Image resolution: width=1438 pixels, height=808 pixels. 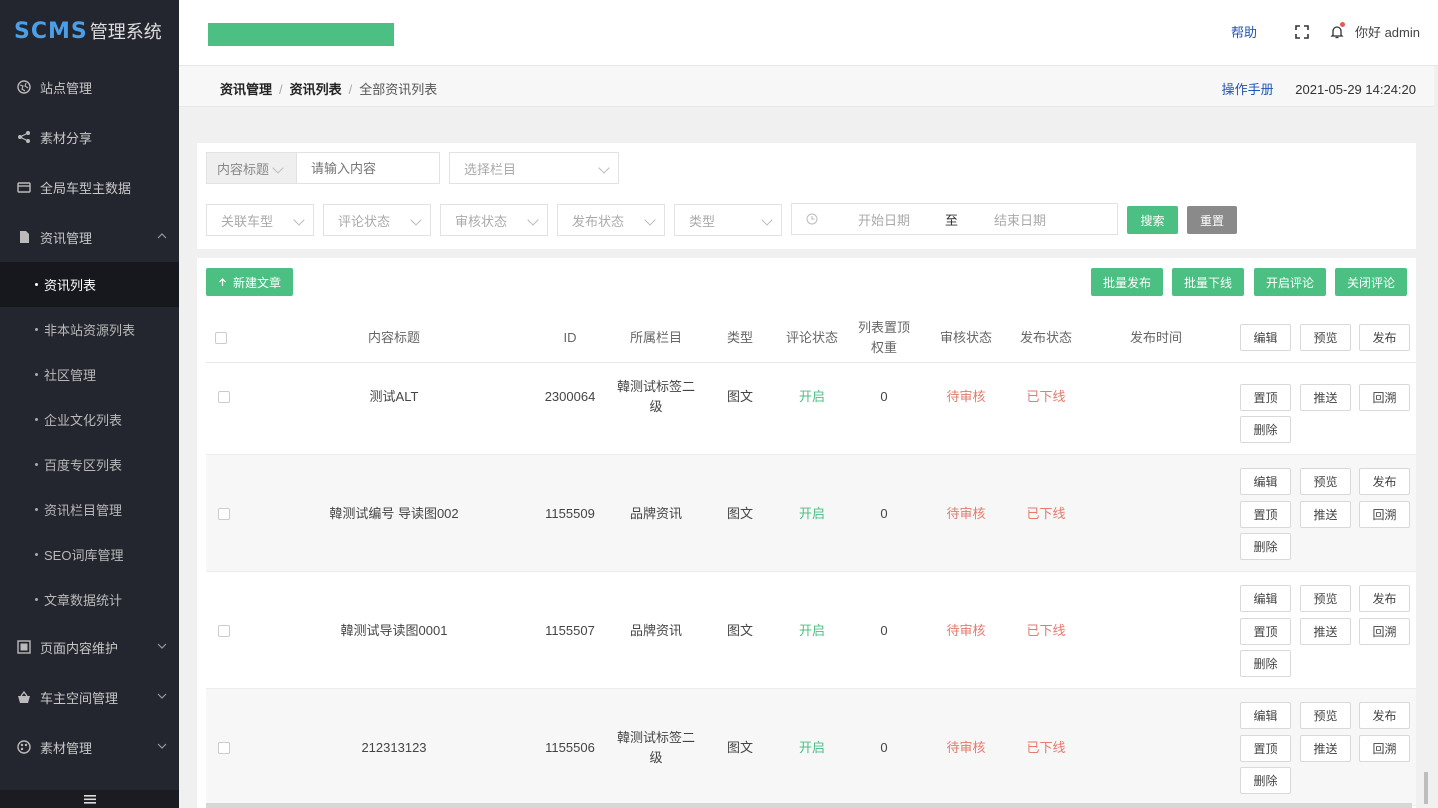 I want to click on field-type-select: 内容标题, so click(x=251, y=168).